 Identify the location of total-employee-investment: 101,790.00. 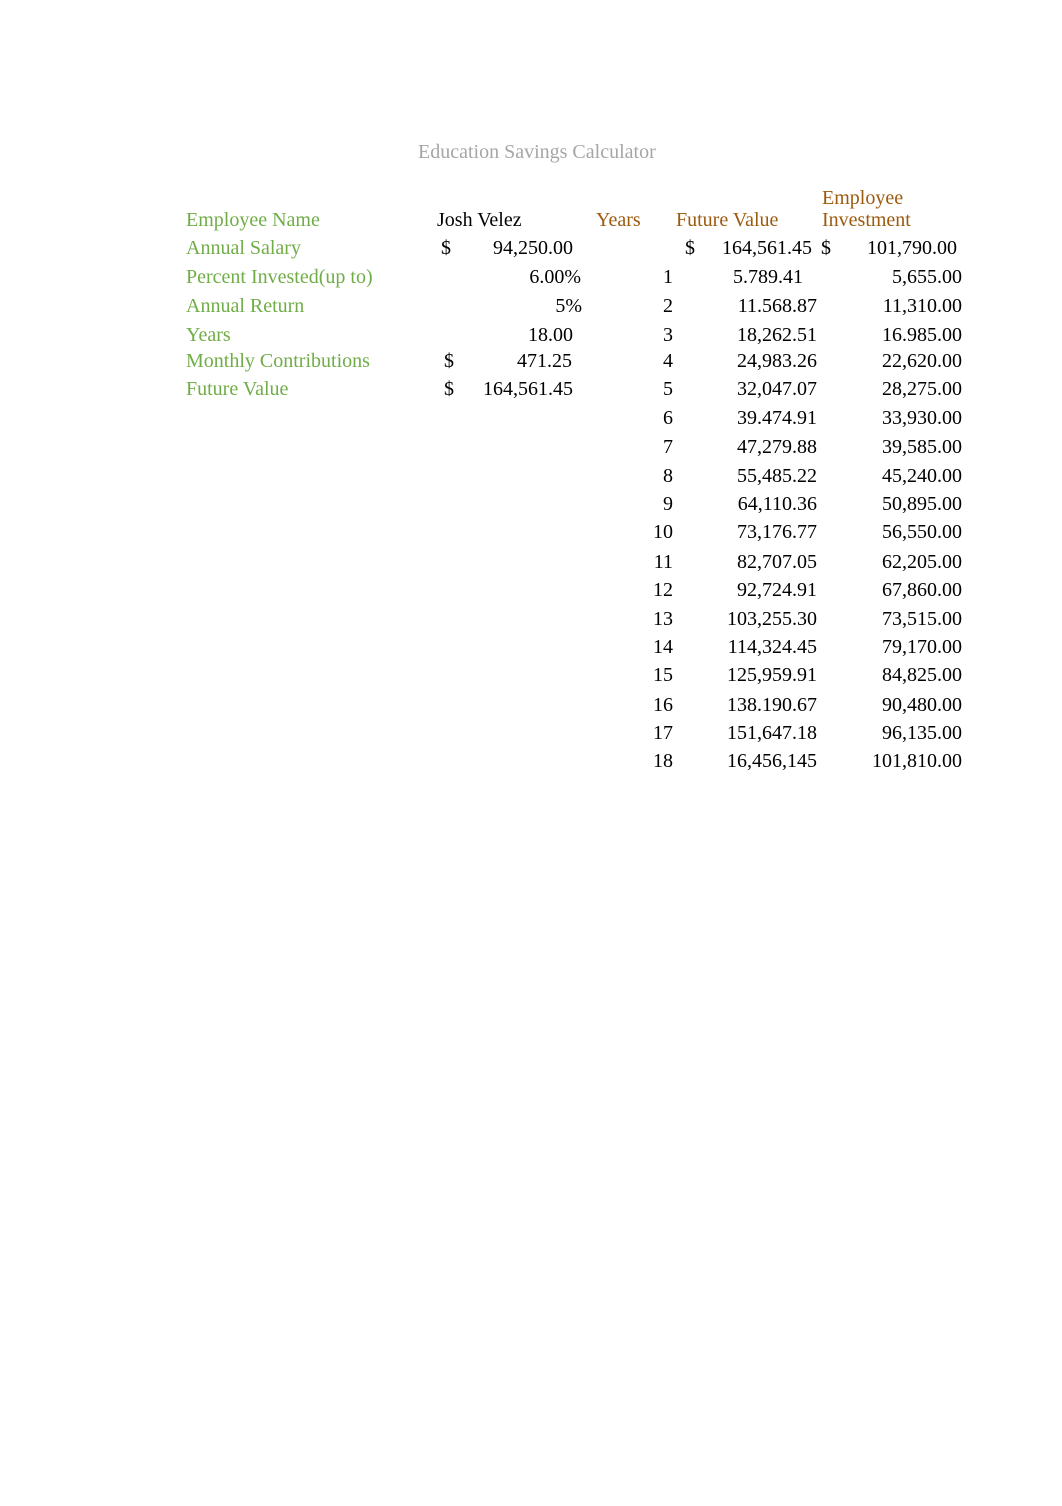
(912, 248).